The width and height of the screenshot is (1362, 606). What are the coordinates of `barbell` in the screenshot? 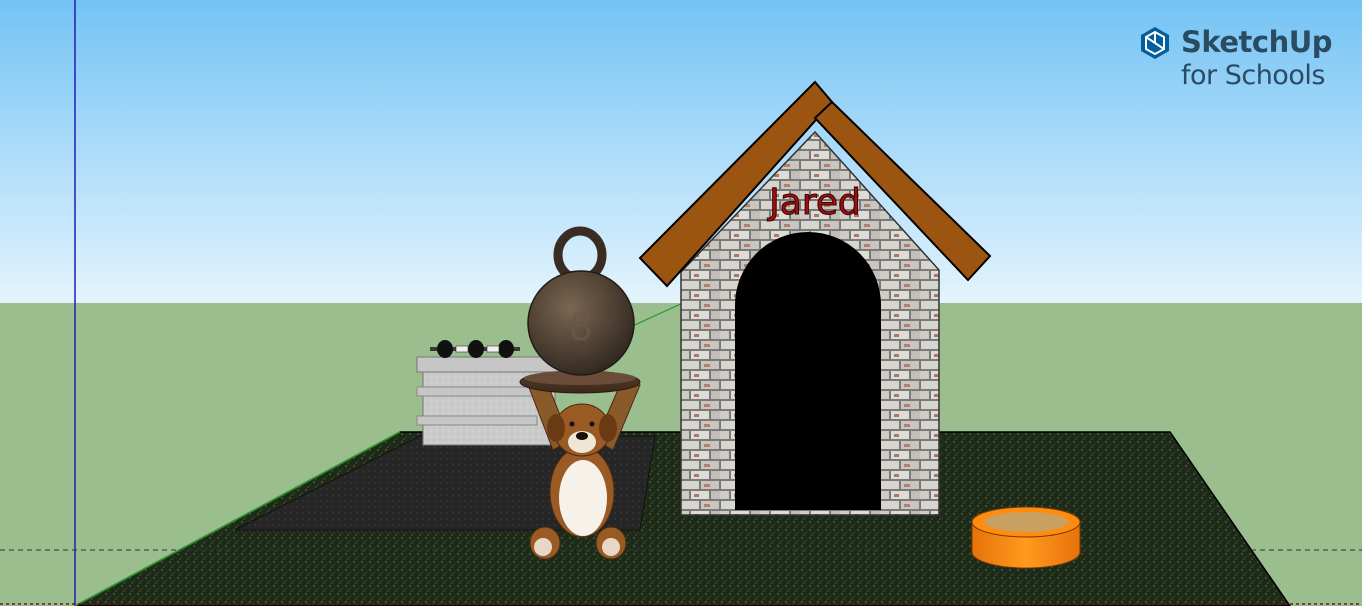 It's located at (475, 349).